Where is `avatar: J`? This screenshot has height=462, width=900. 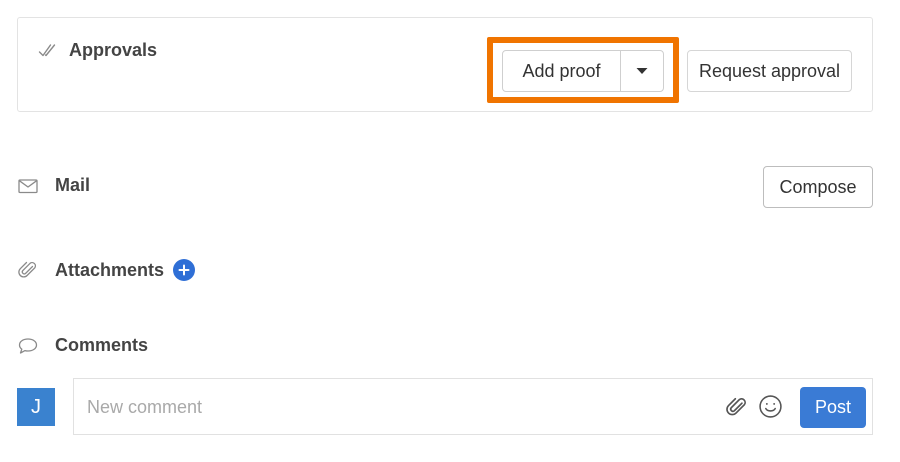
avatar: J is located at coordinates (36, 407).